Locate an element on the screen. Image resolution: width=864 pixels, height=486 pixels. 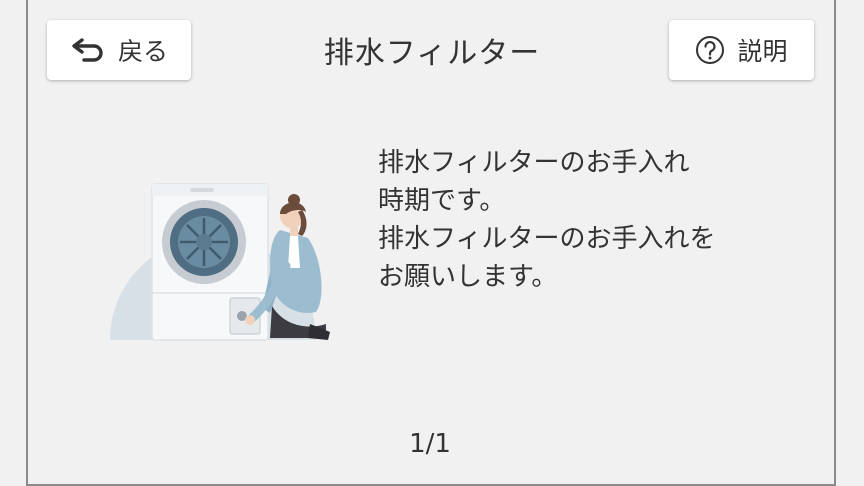
message-line: 排水フィルターのお手入れを is located at coordinates (547, 239).